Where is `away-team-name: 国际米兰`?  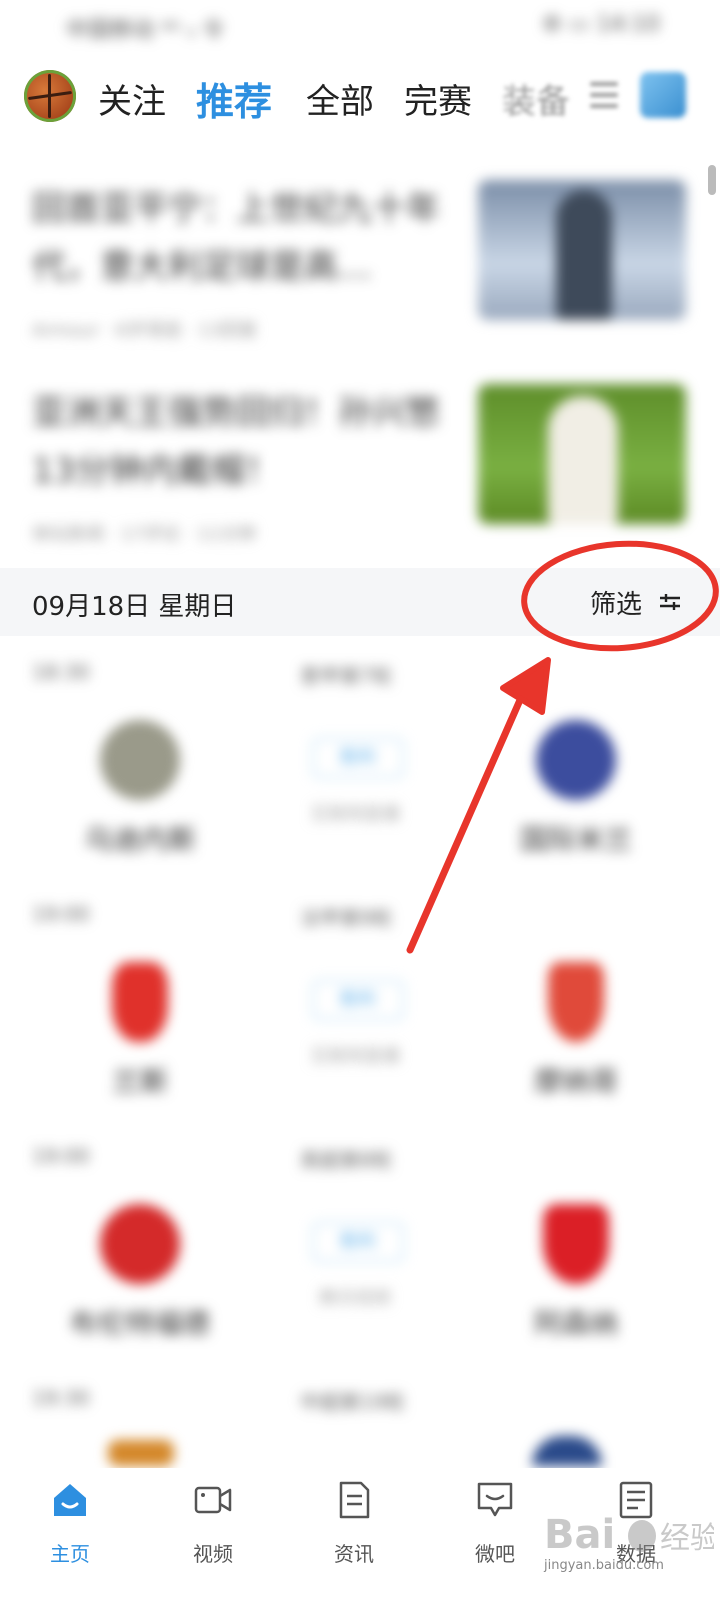 away-team-name: 国际米兰 is located at coordinates (575, 839).